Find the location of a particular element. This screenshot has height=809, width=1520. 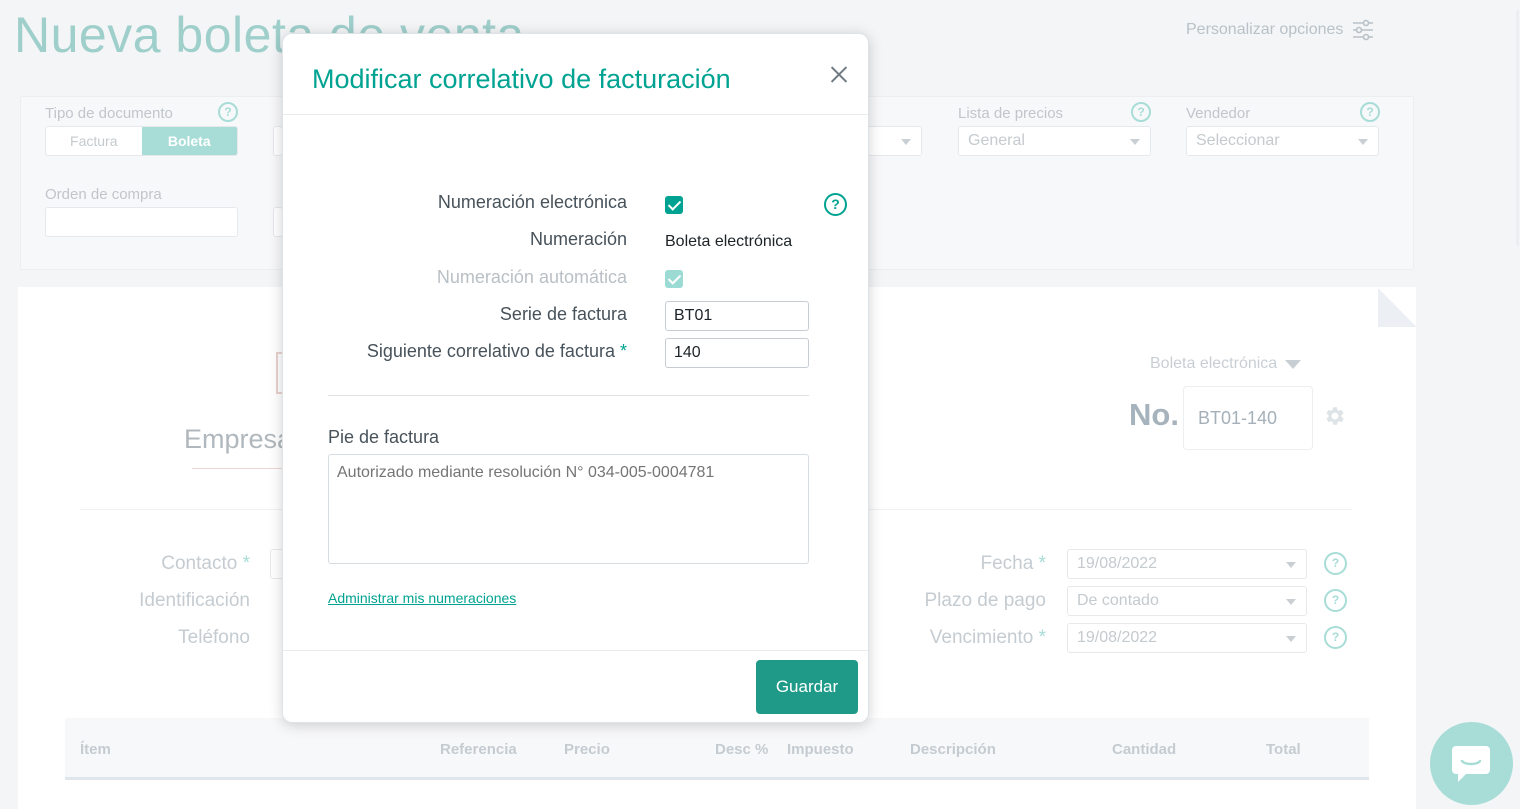

due-date-label: Vencimiento * is located at coordinates (987, 637).